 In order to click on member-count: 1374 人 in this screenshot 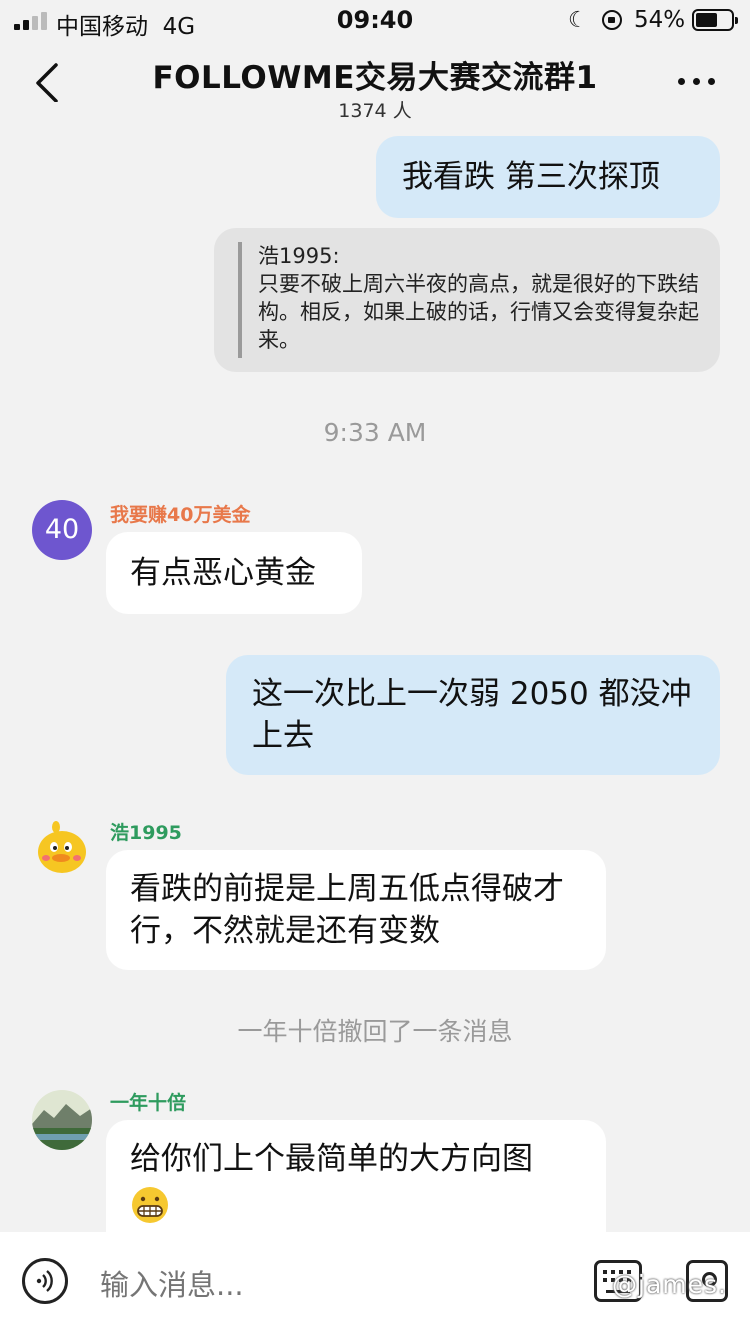, I will do `click(375, 111)`.